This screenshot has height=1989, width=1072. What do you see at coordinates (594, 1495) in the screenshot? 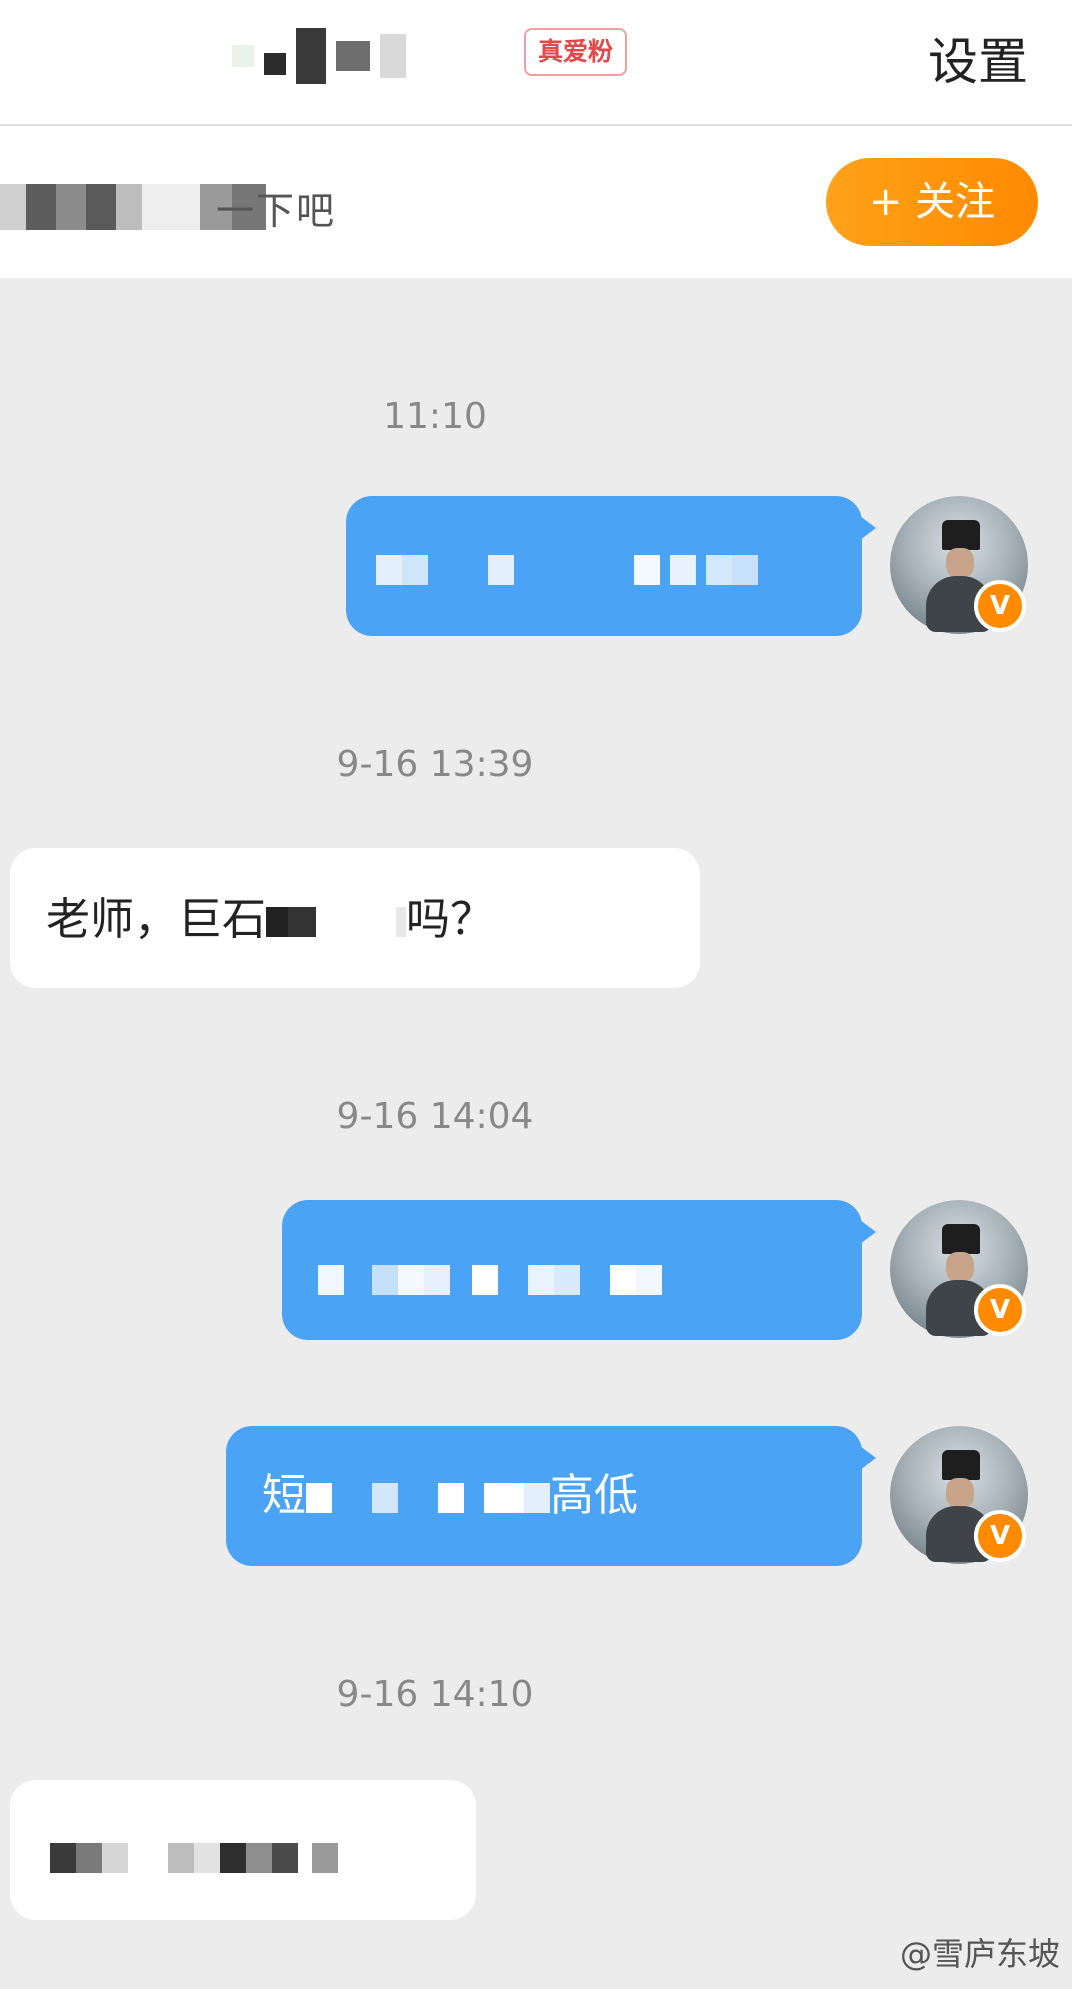
I see `message-text-end: 高低` at bounding box center [594, 1495].